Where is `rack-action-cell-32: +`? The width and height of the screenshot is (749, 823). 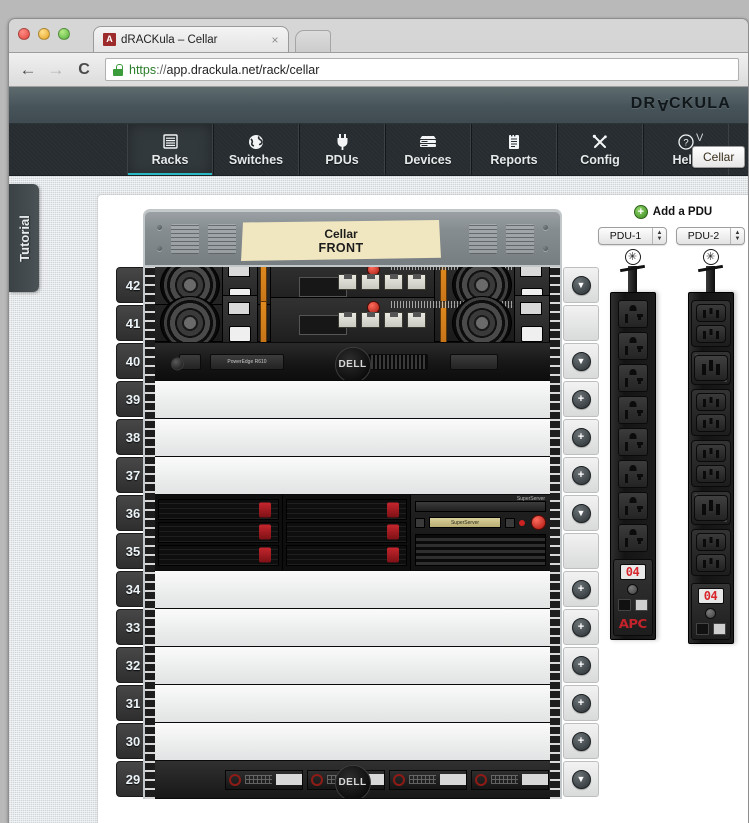
rack-action-cell-32: + is located at coordinates (581, 665).